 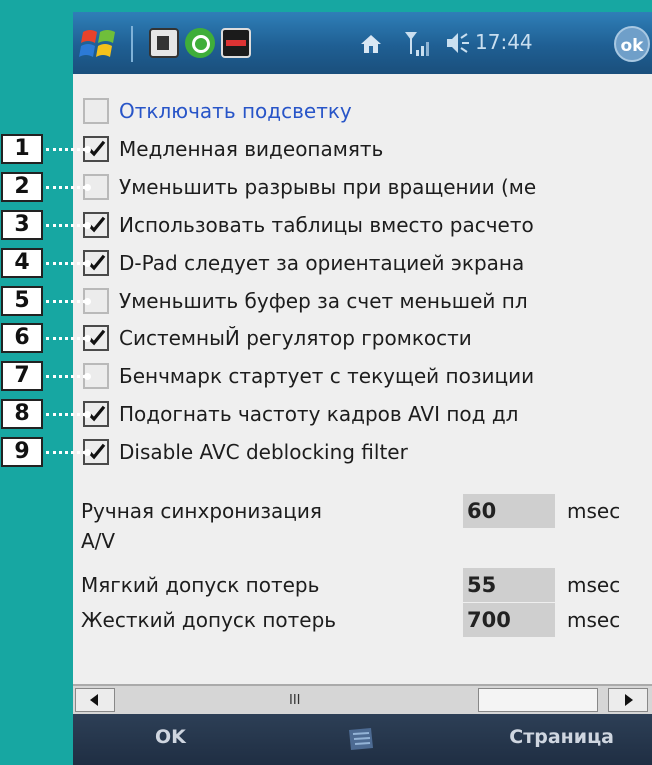 I want to click on option-label: Отключать подсветку, so click(x=235, y=111).